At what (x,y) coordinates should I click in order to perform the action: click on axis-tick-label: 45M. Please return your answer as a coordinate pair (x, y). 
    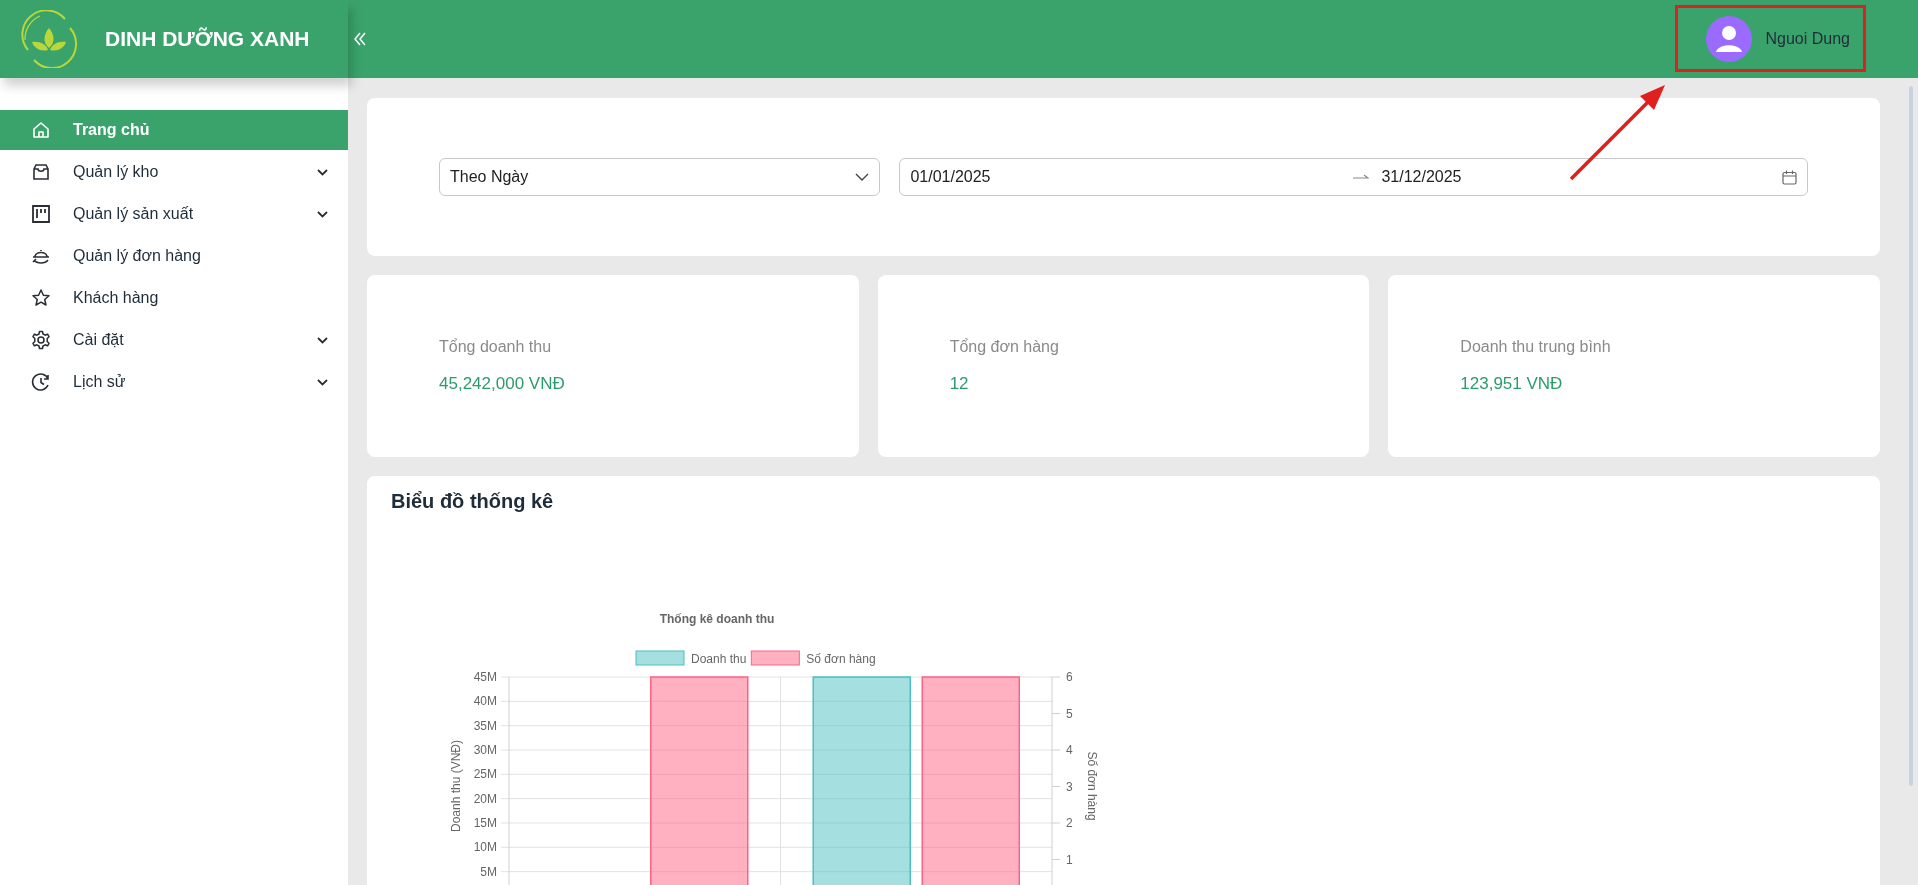
    Looking at the image, I should click on (485, 677).